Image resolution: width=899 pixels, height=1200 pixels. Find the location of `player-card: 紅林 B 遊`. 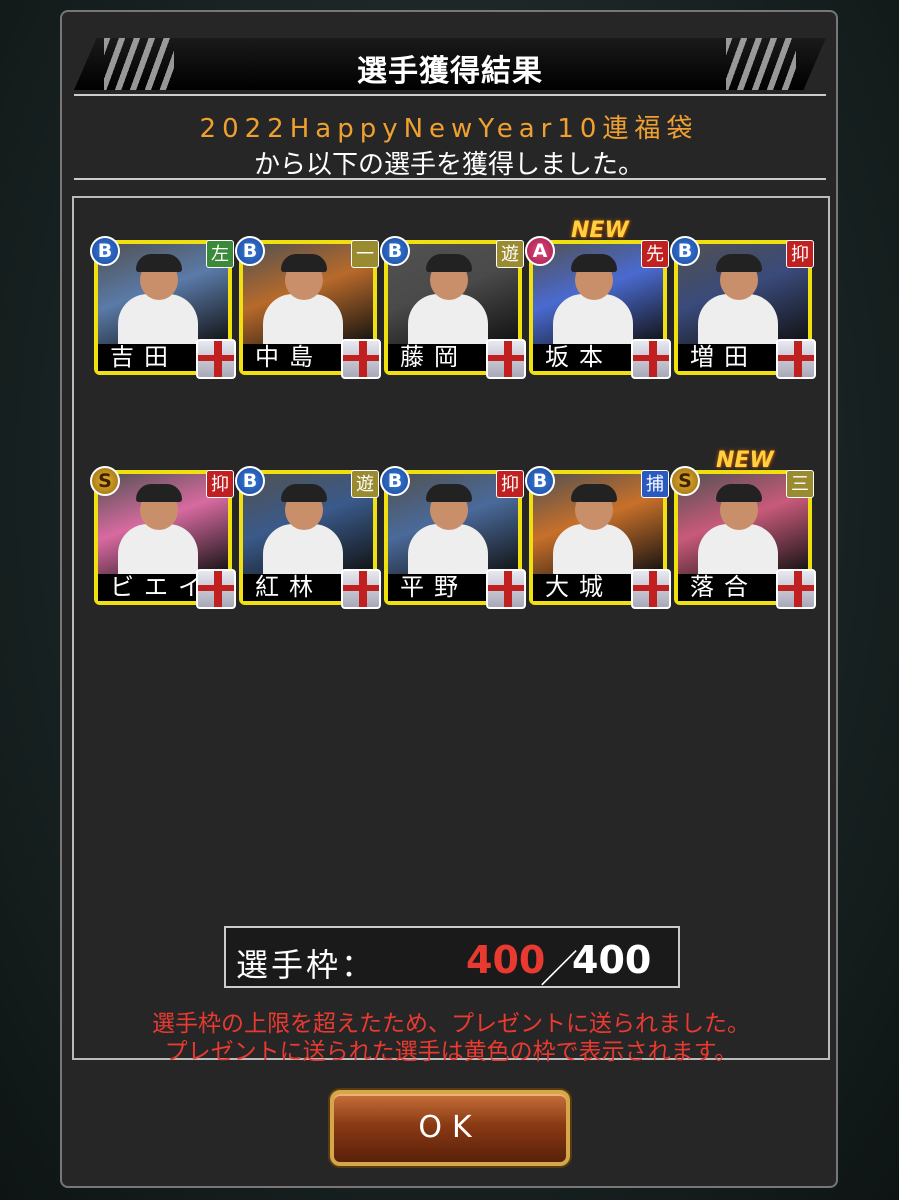

player-card: 紅林 B 遊 is located at coordinates (308, 537).